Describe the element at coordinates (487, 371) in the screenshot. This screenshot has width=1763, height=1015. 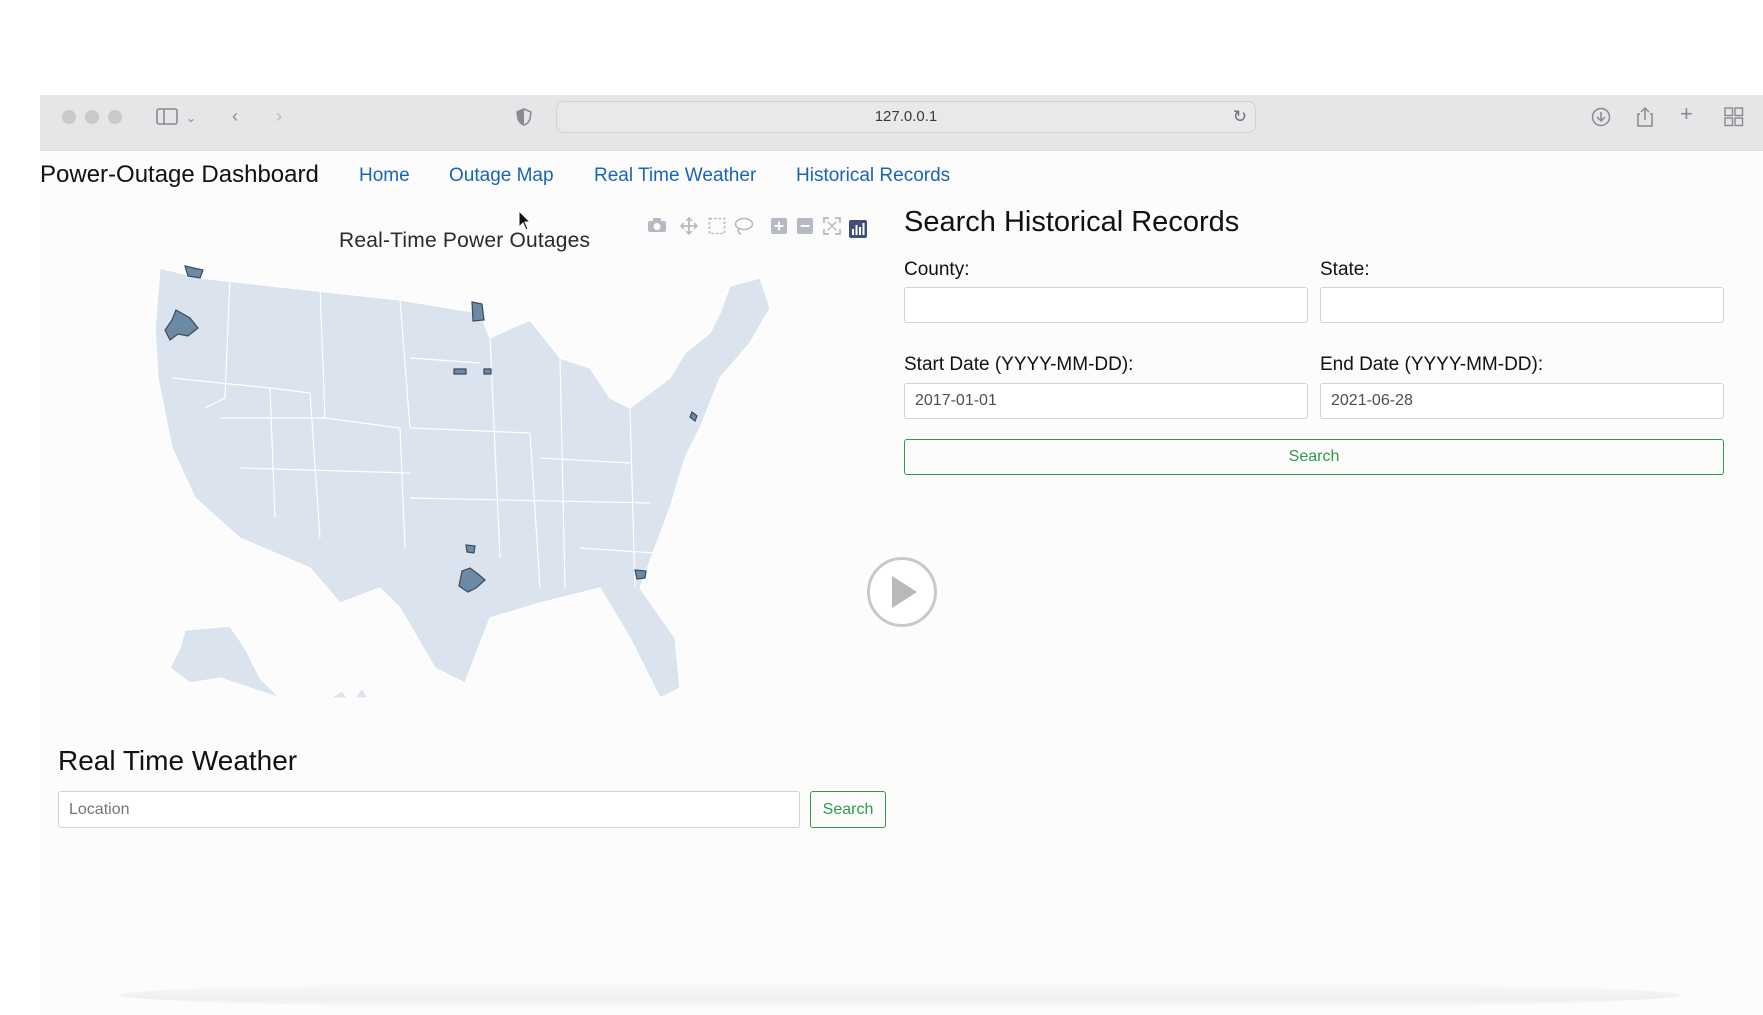
I see `outage-region-south-dakota-b` at that location.